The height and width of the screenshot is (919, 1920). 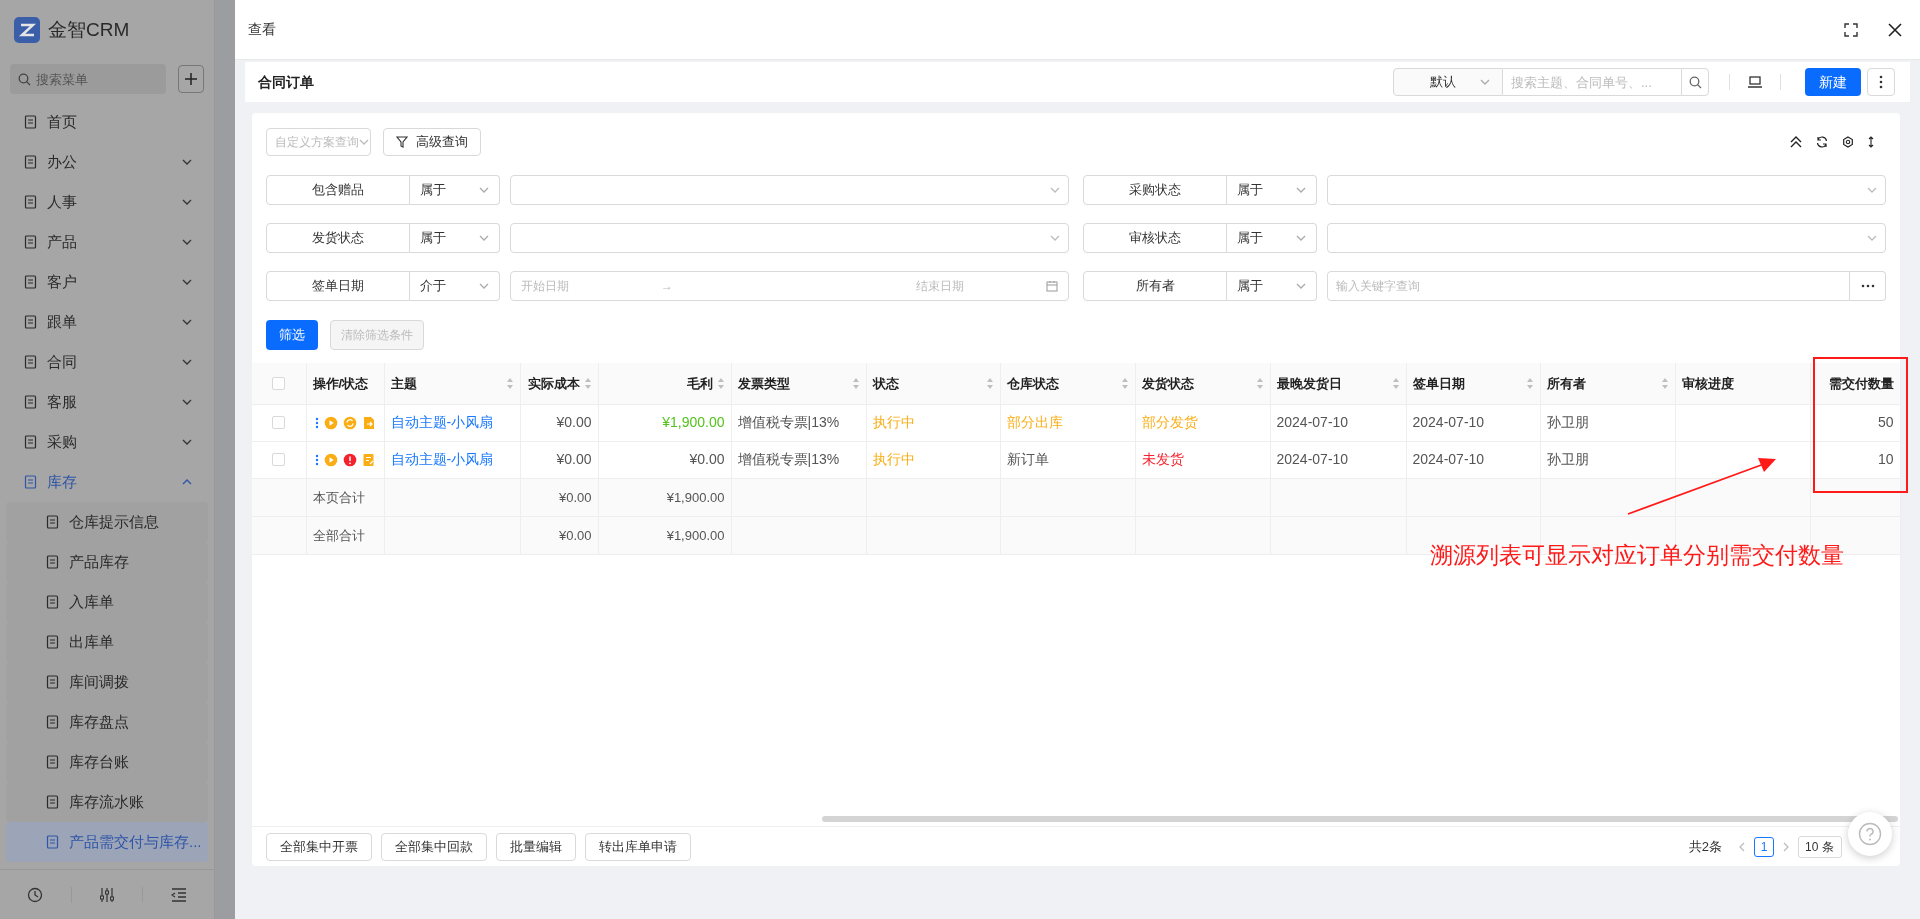 I want to click on menu-item: 客服, so click(x=107, y=402).